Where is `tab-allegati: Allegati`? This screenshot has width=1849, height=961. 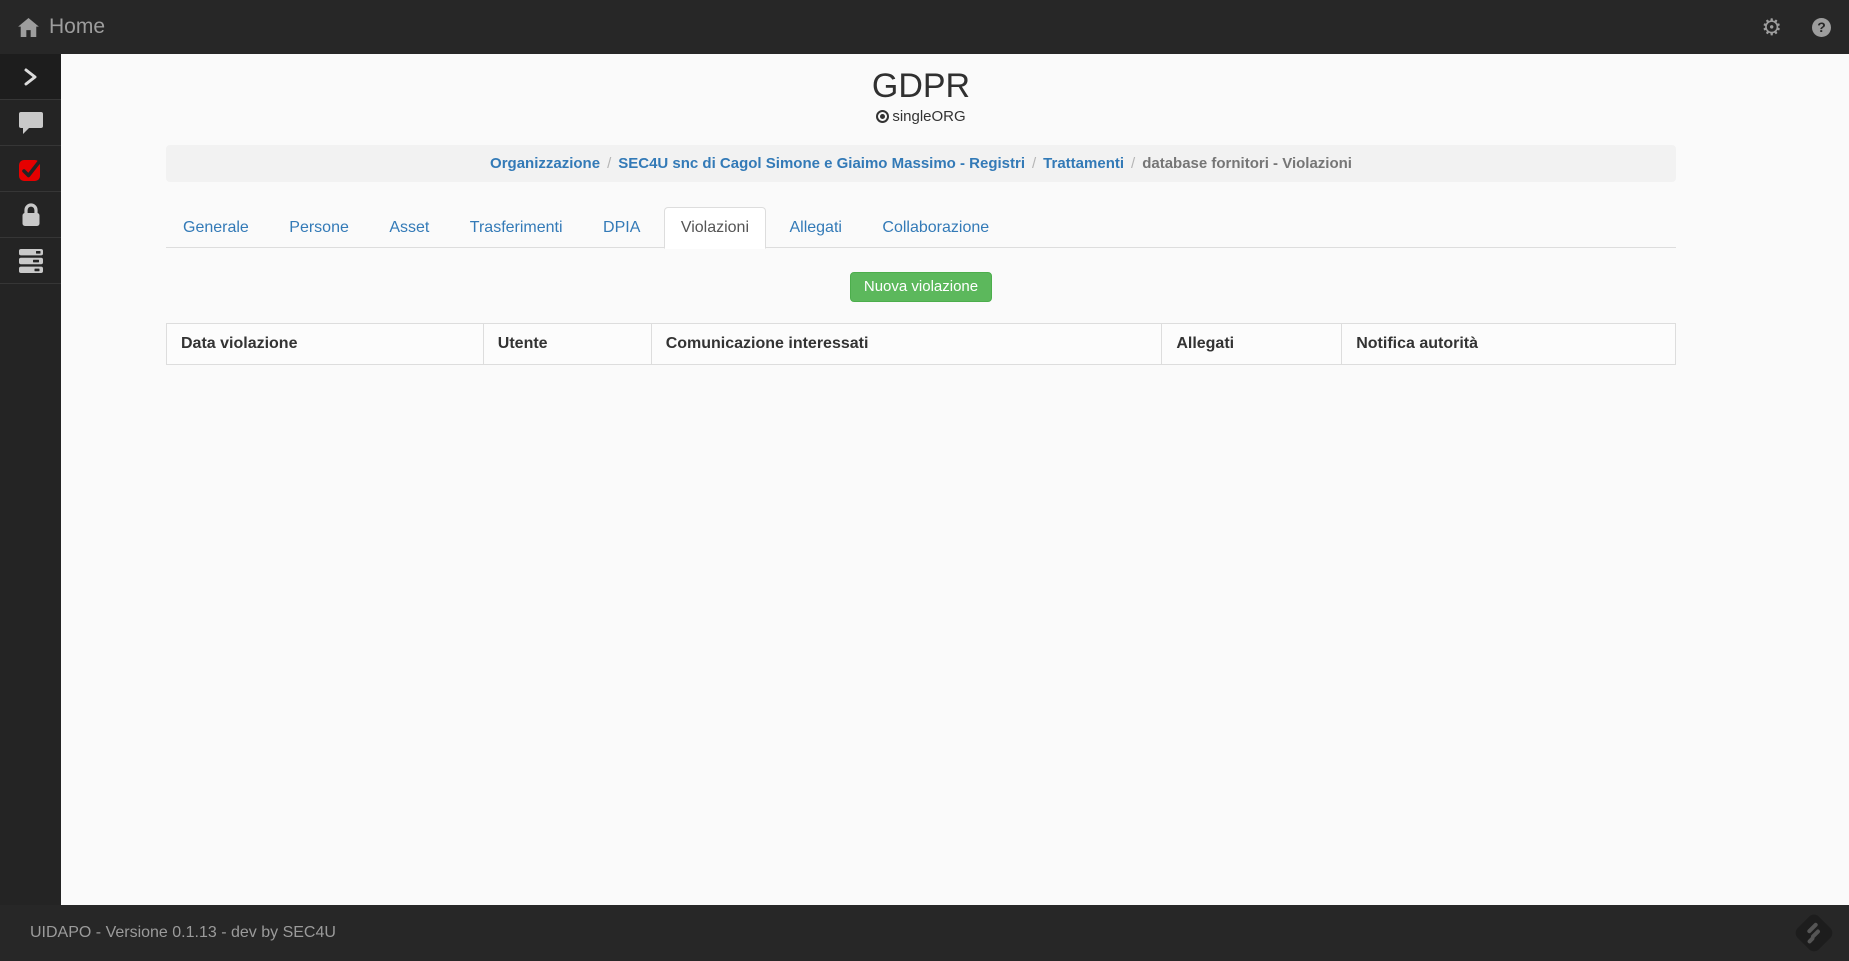
tab-allegati: Allegati is located at coordinates (815, 228).